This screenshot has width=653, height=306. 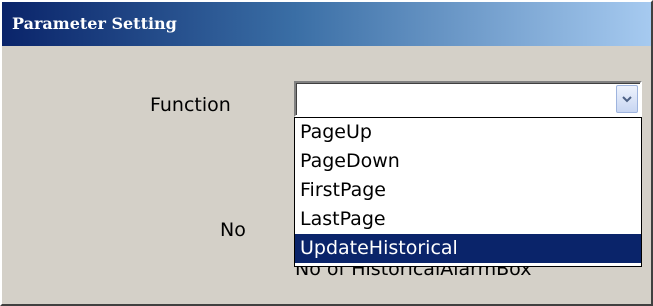 I want to click on dropdown-option-updatehistorical: UpdateHistorical, so click(x=468, y=248).